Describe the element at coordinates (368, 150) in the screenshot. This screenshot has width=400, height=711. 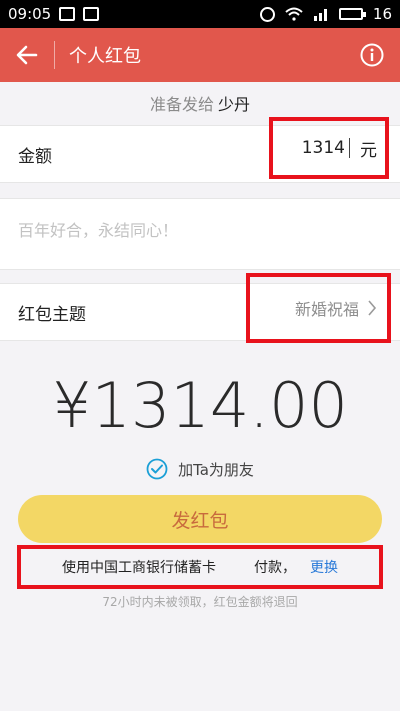
I see `amount-unit: 元` at that location.